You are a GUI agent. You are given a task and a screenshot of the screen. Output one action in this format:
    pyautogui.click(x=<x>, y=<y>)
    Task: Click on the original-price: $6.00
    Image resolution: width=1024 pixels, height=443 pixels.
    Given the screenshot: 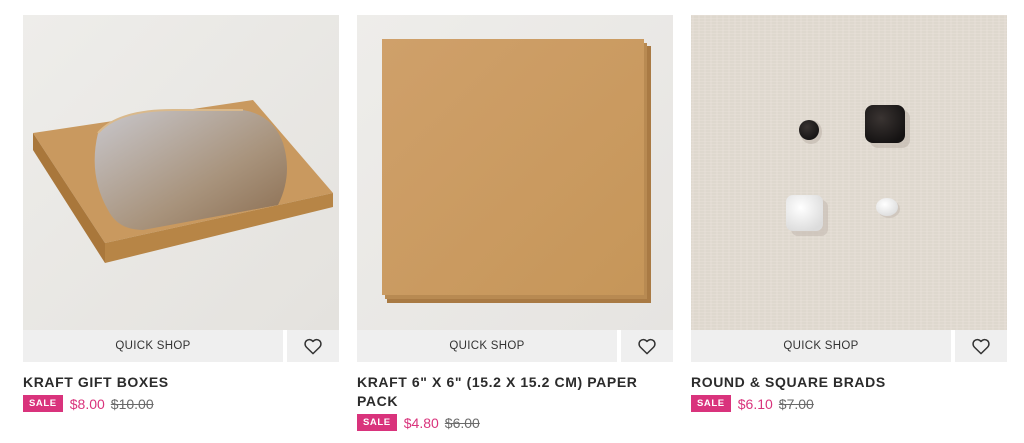 What is the action you would take?
    pyautogui.click(x=462, y=422)
    